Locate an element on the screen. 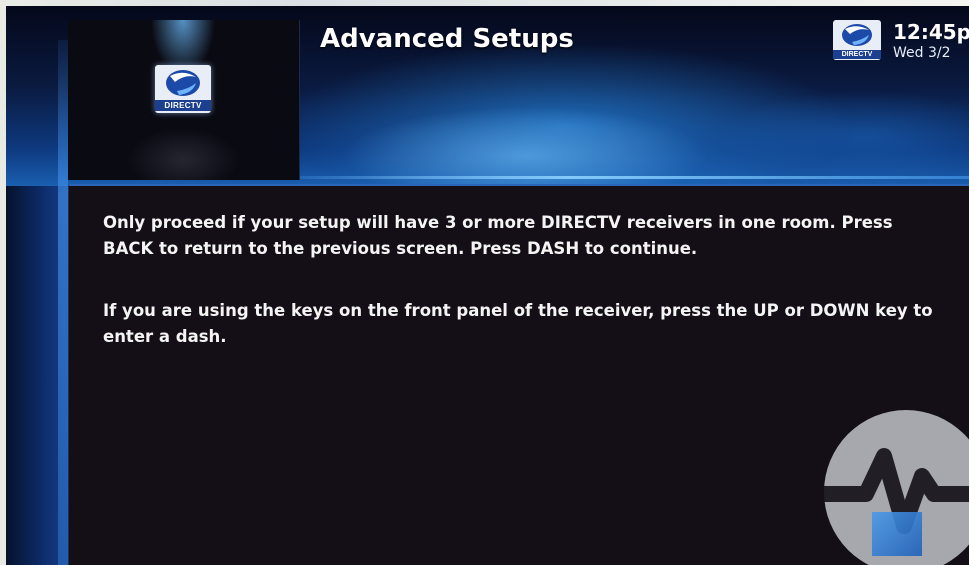 Image resolution: width=969 pixels, height=565 pixels. header-glow-line is located at coordinates (634, 177).